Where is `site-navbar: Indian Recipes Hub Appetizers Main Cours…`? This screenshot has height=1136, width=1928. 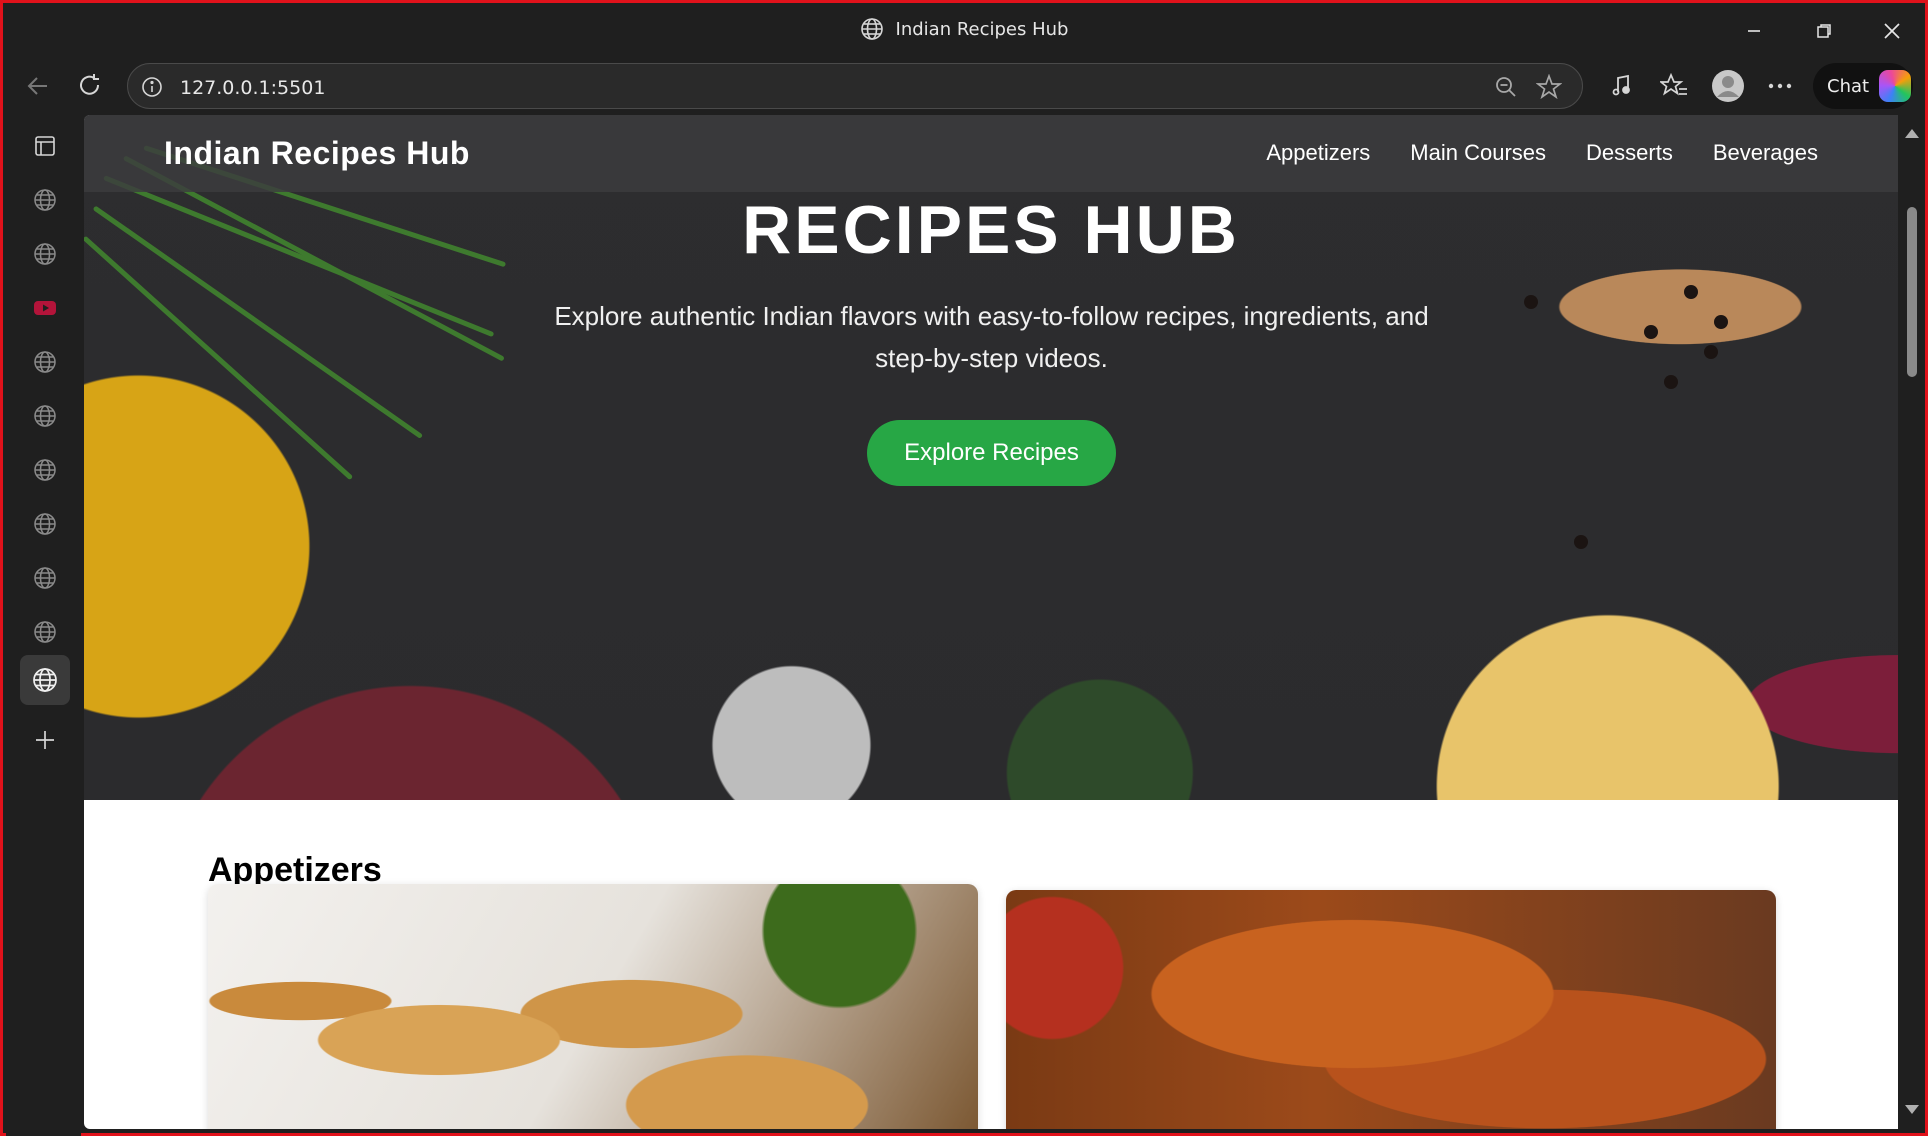 site-navbar: Indian Recipes Hub Appetizers Main Cours… is located at coordinates (991, 153).